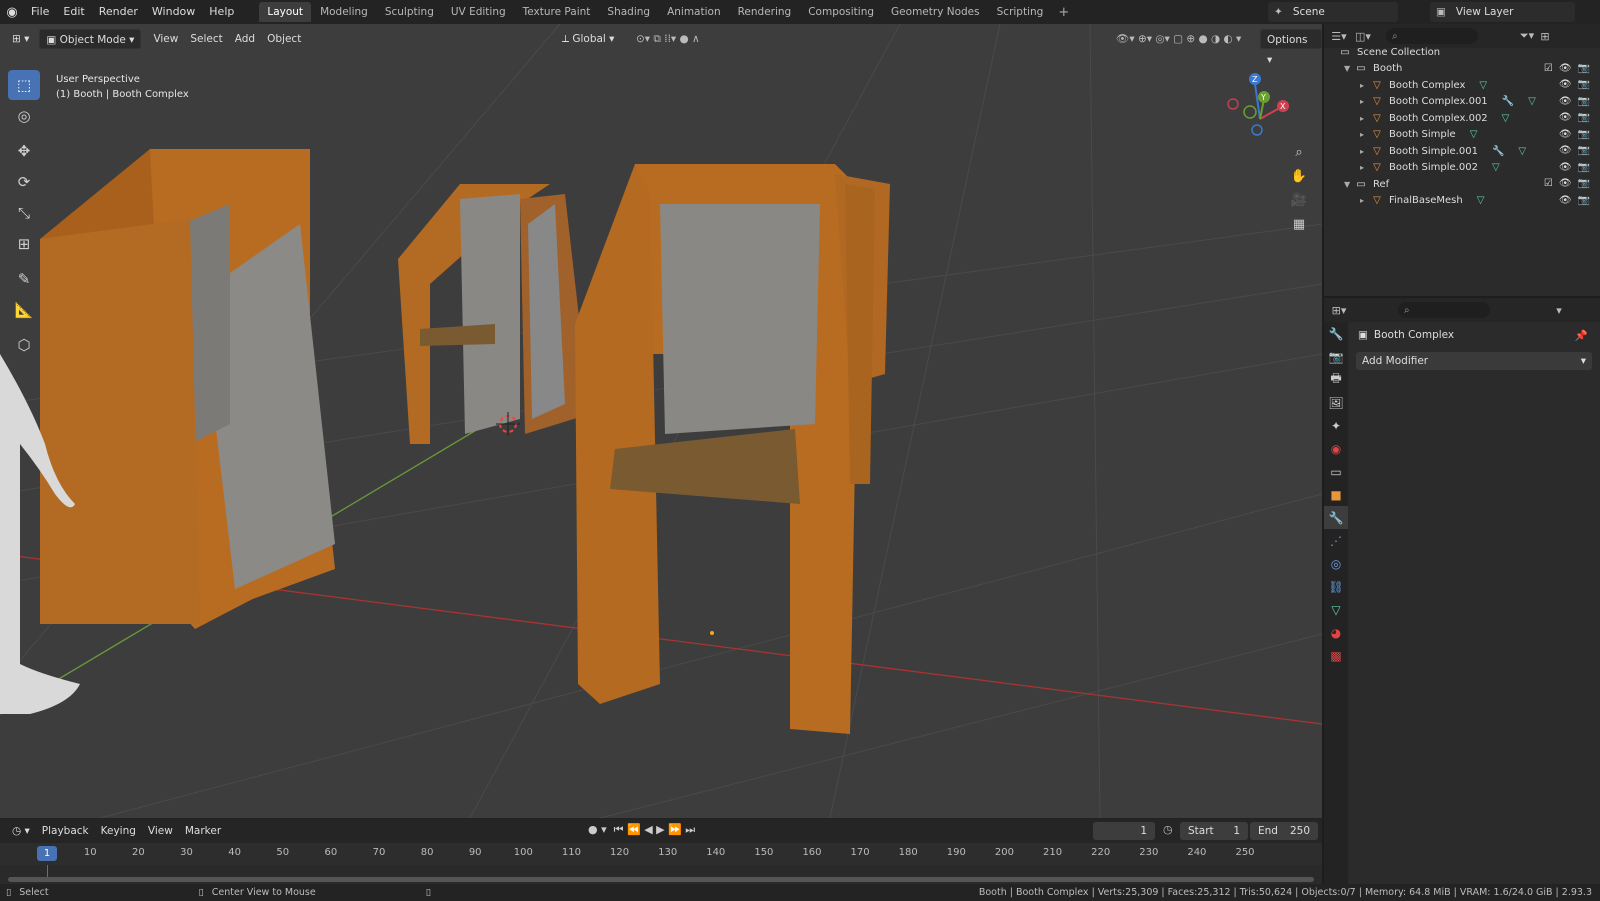 The height and width of the screenshot is (901, 1600). What do you see at coordinates (20, 39) in the screenshot?
I see `editor-type-icon: ⊞ ▾` at bounding box center [20, 39].